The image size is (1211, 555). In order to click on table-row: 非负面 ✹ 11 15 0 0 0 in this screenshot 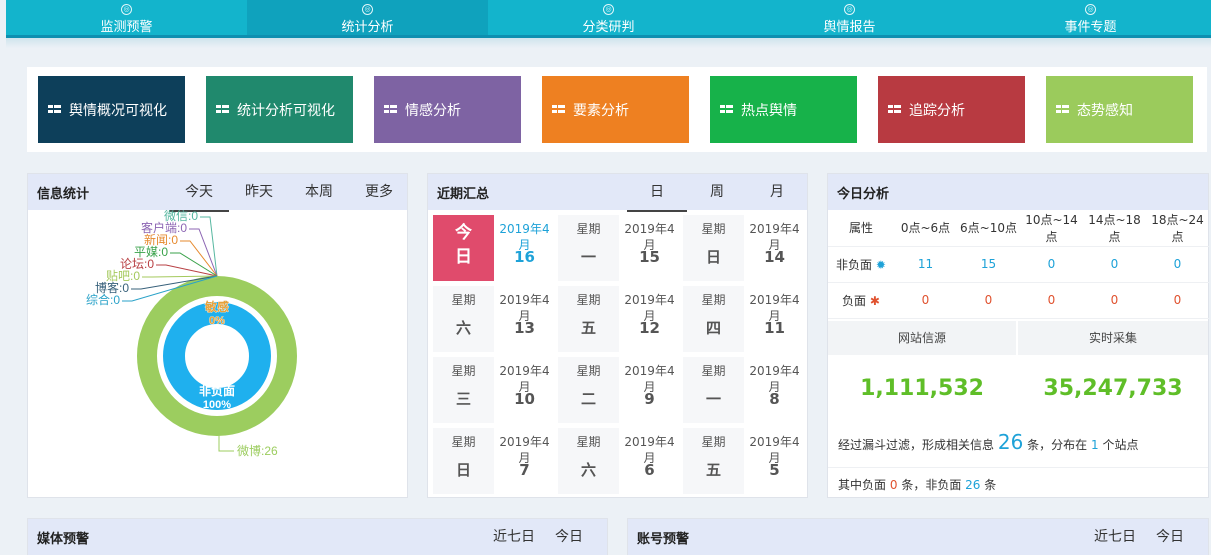, I will do `click(1018, 264)`.